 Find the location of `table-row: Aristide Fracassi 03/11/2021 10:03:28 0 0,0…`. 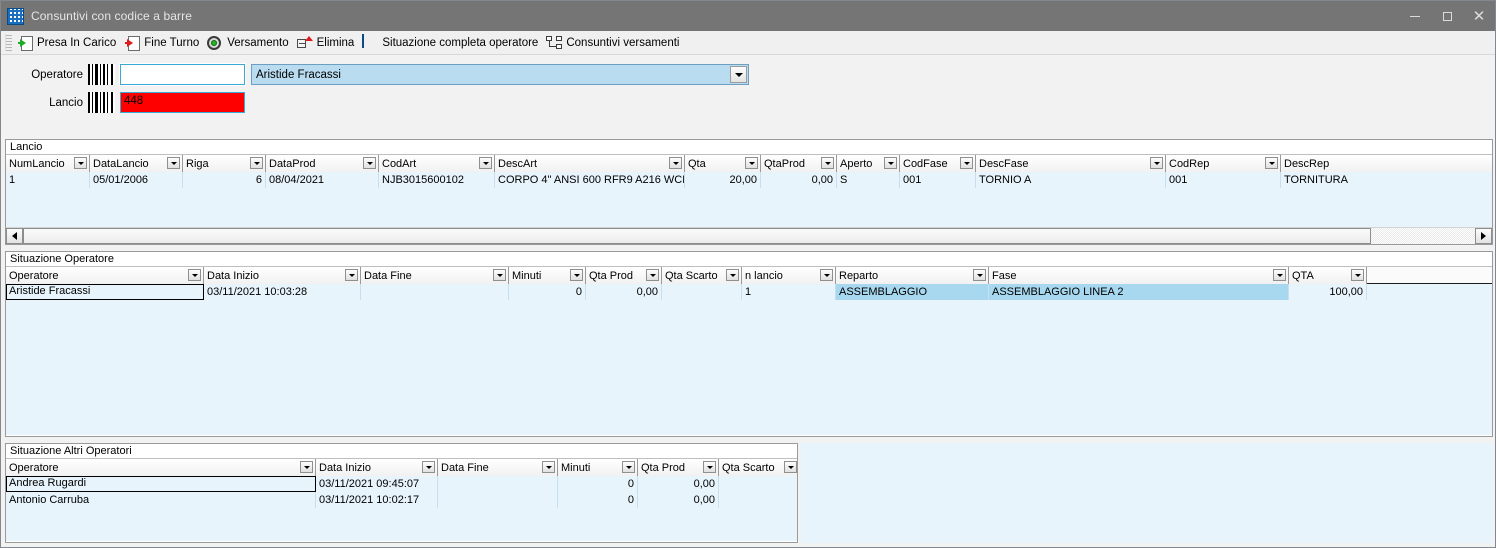

table-row: Aristide Fracassi 03/11/2021 10:03:28 0 0,0… is located at coordinates (749, 292).